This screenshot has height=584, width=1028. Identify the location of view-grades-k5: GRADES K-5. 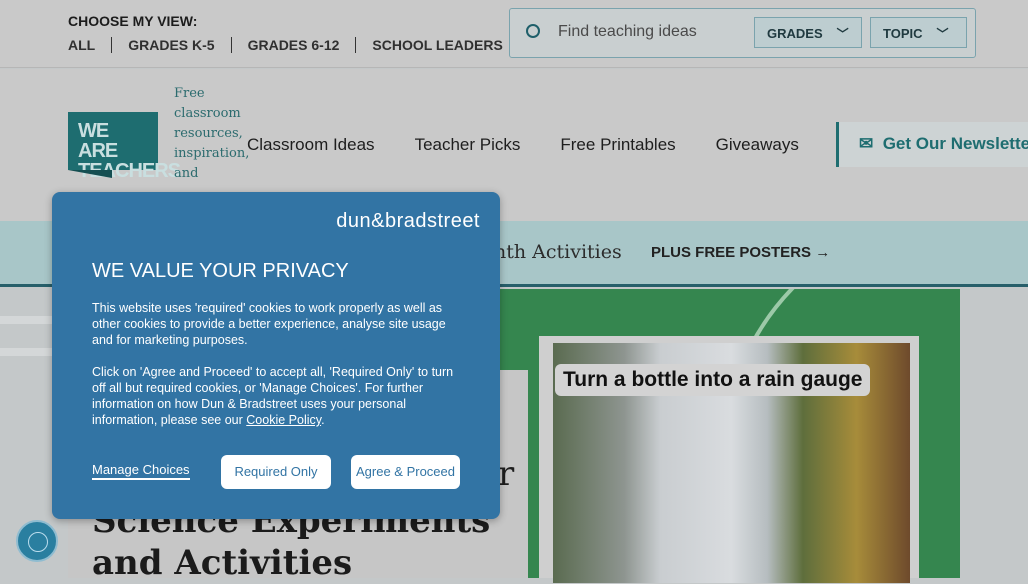
(170, 45).